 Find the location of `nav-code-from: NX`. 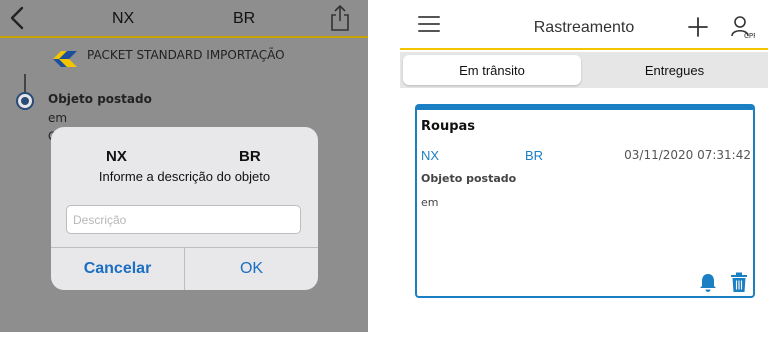

nav-code-from: NX is located at coordinates (123, 18).